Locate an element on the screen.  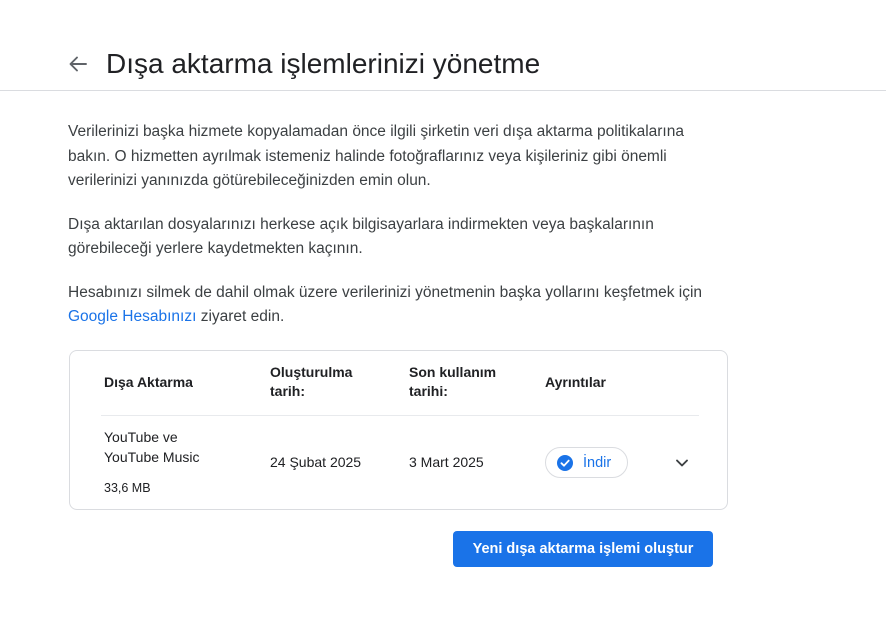
column-header-last-used-line2: tarihi: is located at coordinates (428, 391).